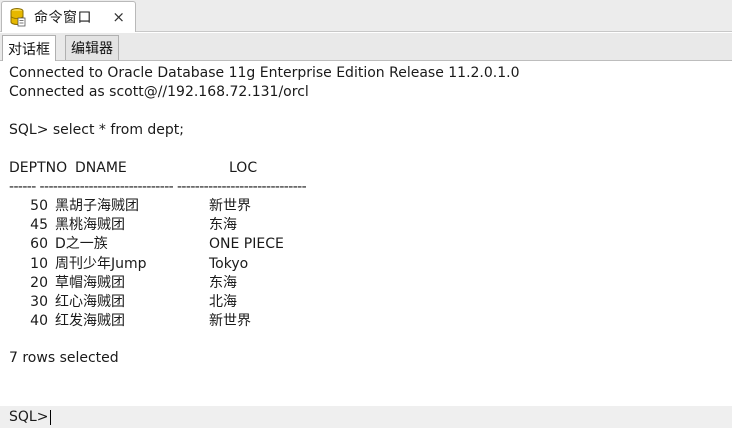 This screenshot has width=732, height=446. What do you see at coordinates (118, 17) in the screenshot?
I see `close-icon: ×` at bounding box center [118, 17].